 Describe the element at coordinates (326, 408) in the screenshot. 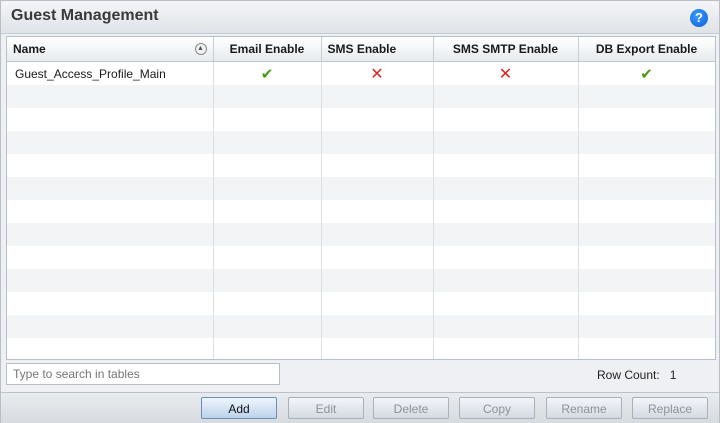

I see `edit-button: Edit` at that location.